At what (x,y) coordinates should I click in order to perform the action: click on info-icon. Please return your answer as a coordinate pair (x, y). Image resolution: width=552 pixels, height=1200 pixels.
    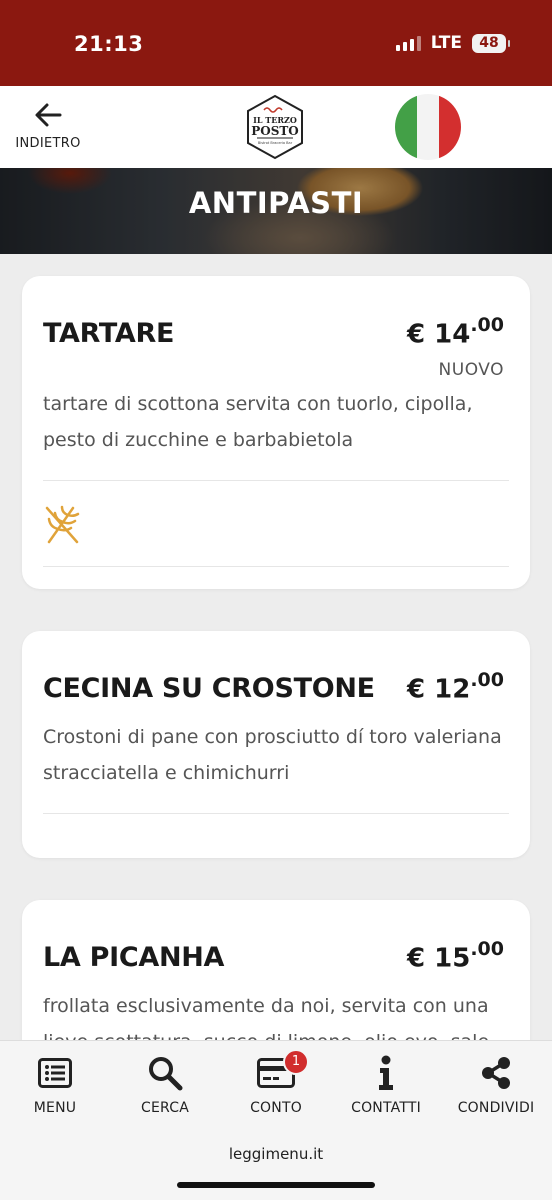
    Looking at the image, I should click on (386, 1073).